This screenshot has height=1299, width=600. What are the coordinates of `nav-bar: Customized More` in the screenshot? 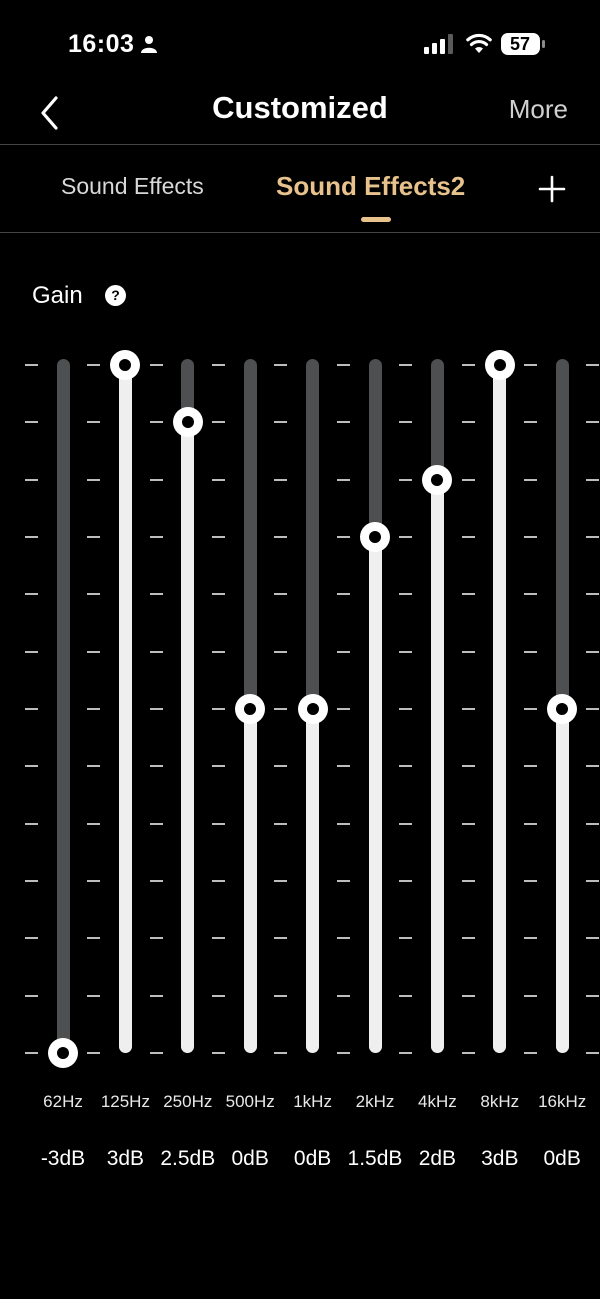 It's located at (300, 116).